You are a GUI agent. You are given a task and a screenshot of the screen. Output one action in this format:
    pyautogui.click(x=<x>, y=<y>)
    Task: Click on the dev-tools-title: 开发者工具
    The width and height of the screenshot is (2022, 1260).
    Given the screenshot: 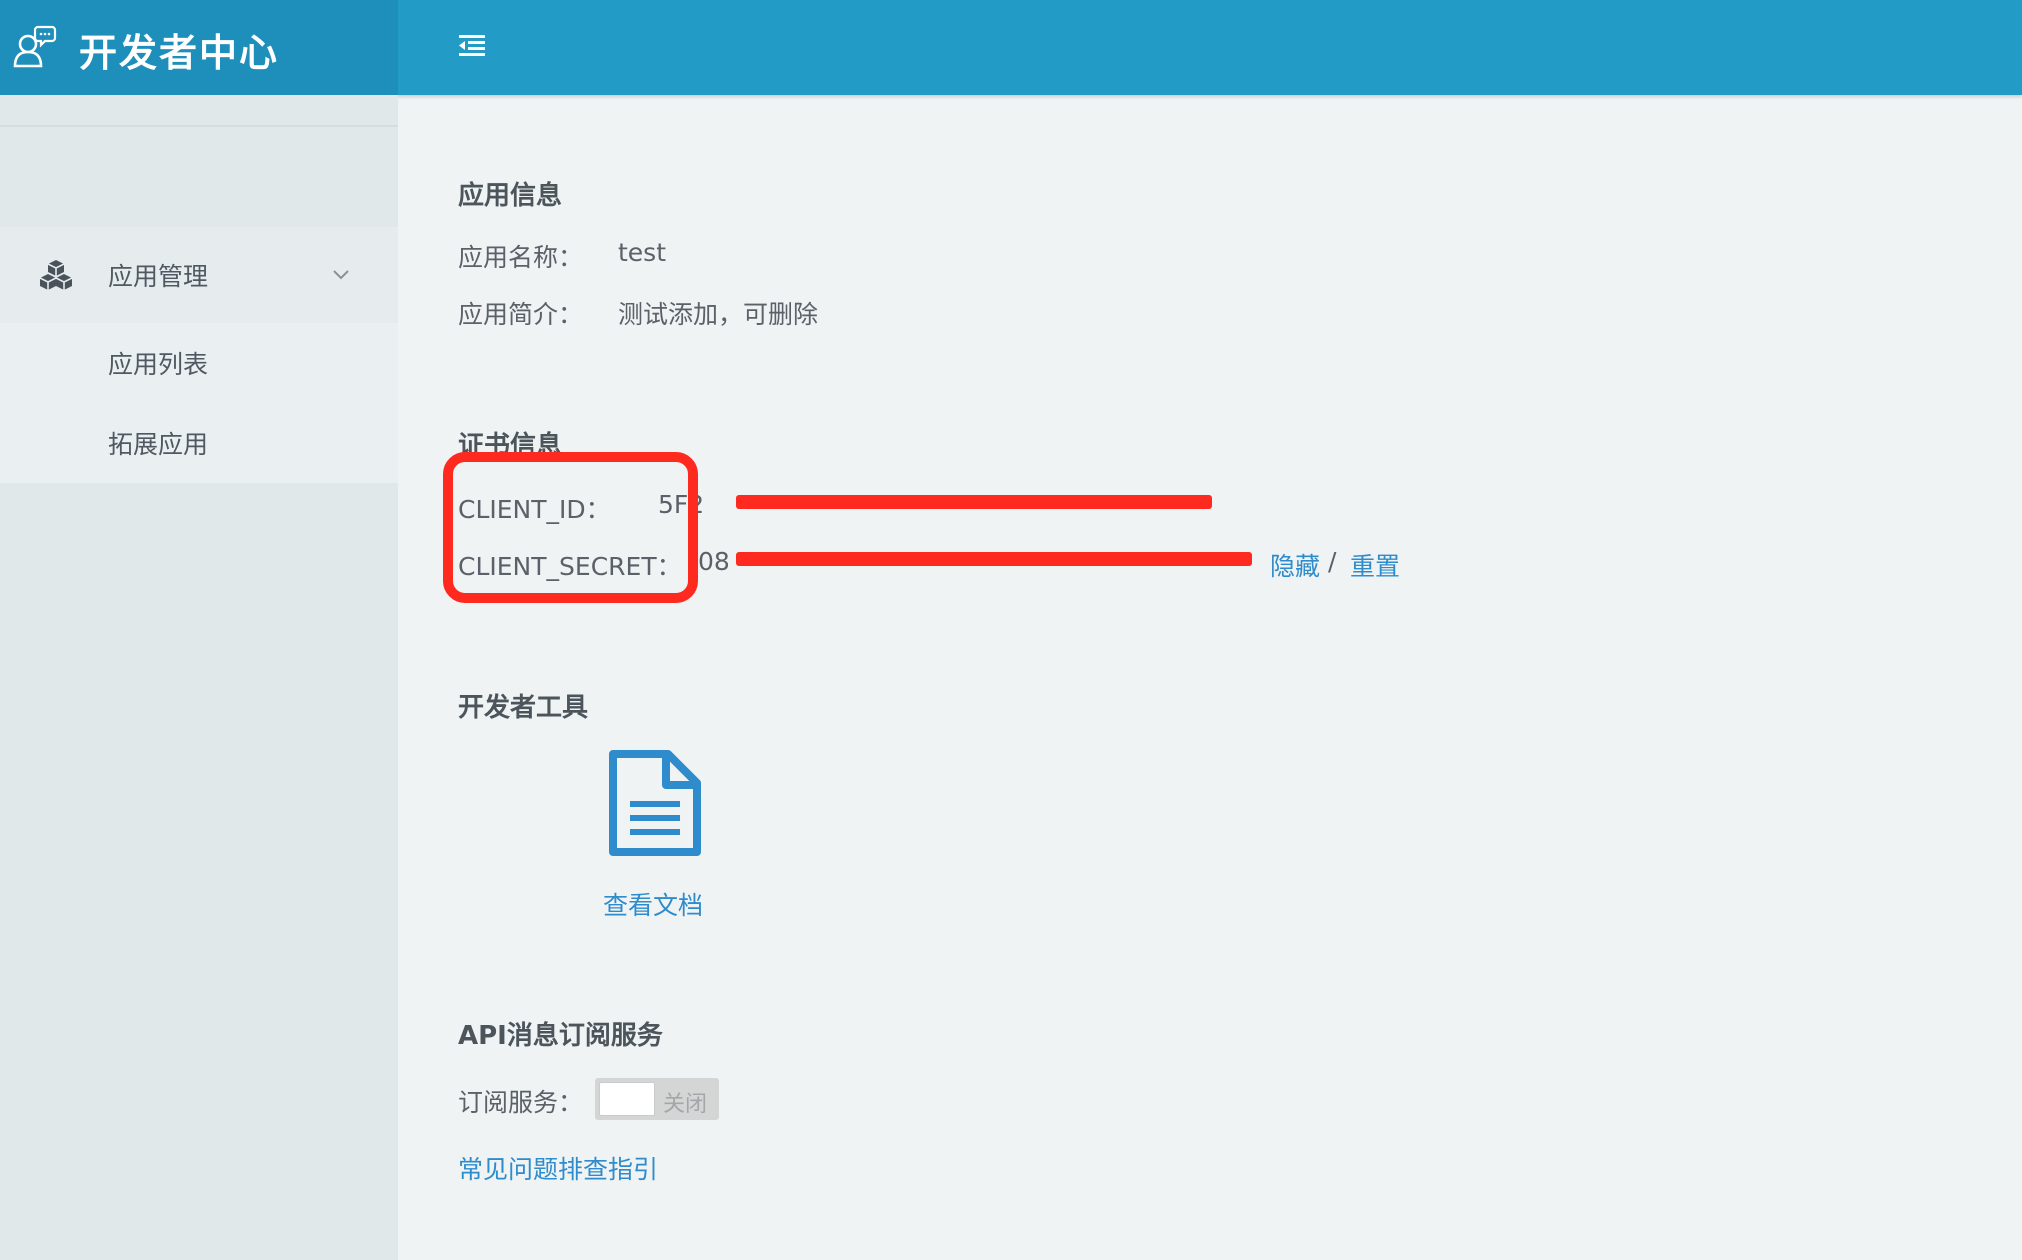 What is the action you would take?
    pyautogui.click(x=523, y=708)
    